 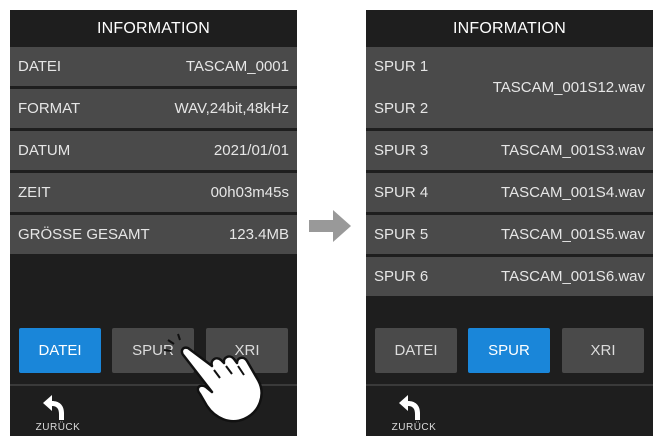 What do you see at coordinates (249, 192) in the screenshot?
I see `row-value: 00h03m45s` at bounding box center [249, 192].